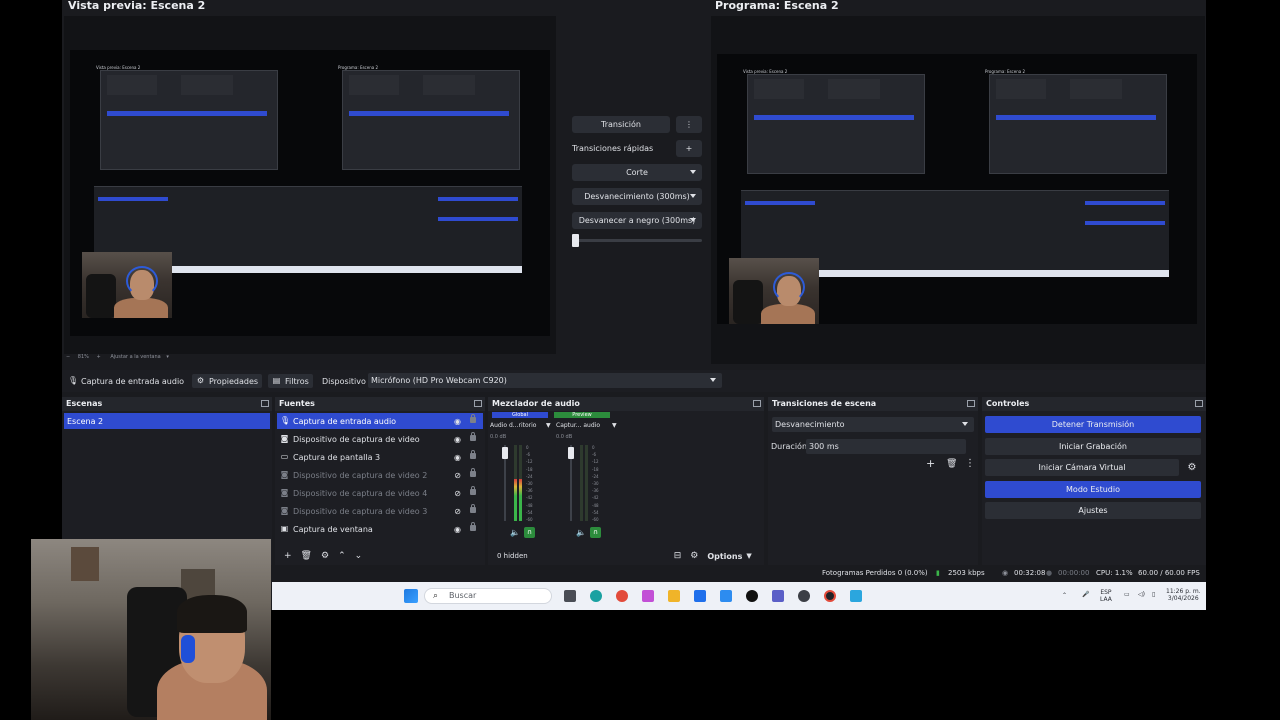 This screenshot has height=720, width=1280. Describe the element at coordinates (227, 381) in the screenshot. I see `properties-button: ⚙ Propiedades` at that location.